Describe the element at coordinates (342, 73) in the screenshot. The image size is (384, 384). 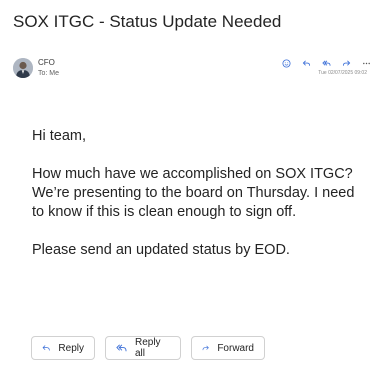
I see `timestamp: Tue 02/07/2025 09:02` at that location.